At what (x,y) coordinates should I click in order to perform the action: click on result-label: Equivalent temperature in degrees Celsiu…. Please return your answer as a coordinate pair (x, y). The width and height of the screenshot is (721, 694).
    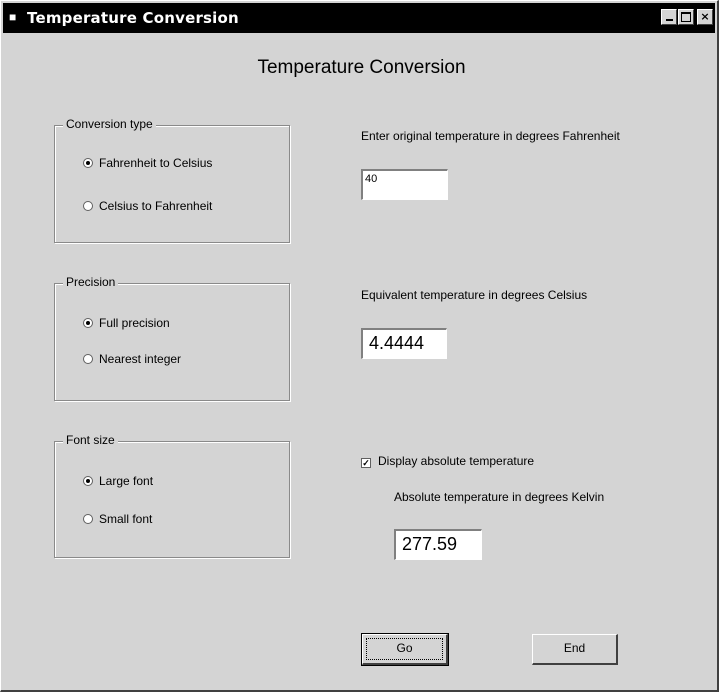
    Looking at the image, I should click on (474, 295).